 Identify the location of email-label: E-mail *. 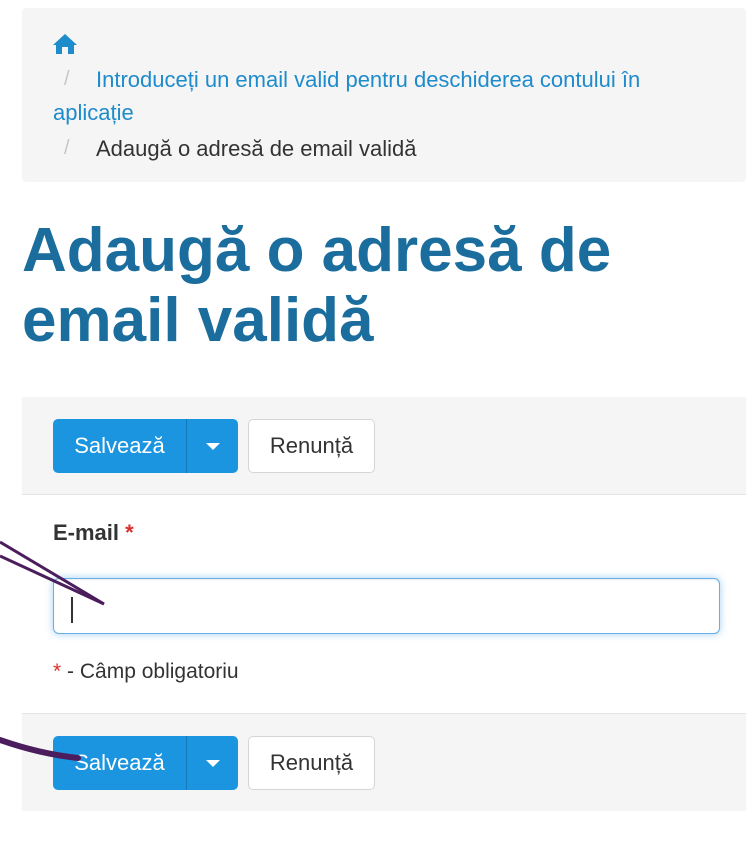
(93, 533).